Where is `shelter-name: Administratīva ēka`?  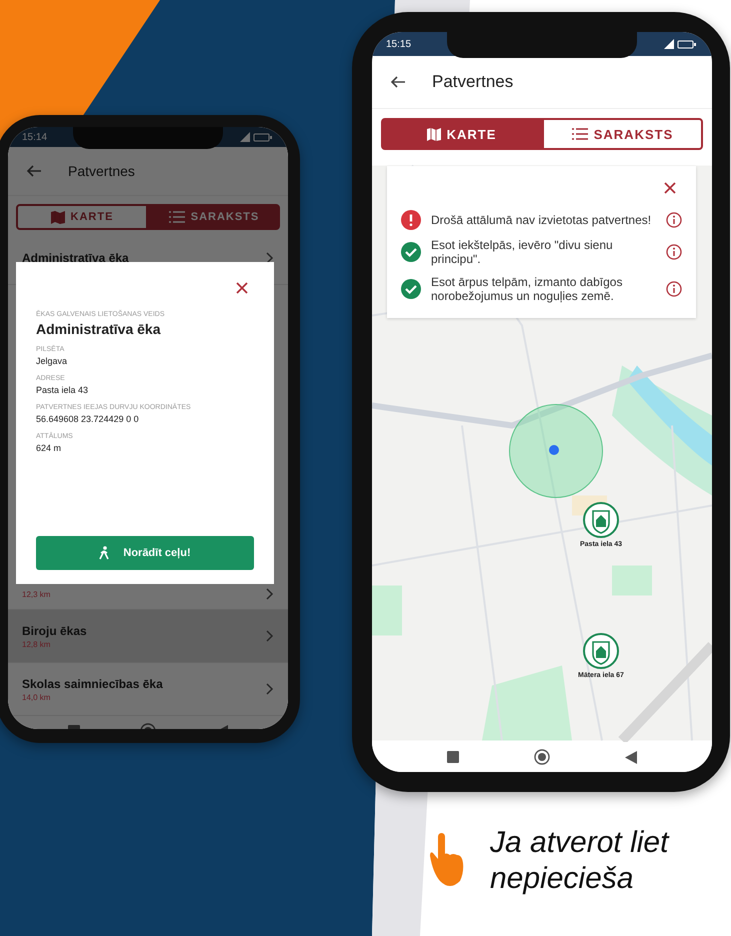 shelter-name: Administratīva ēka is located at coordinates (75, 258).